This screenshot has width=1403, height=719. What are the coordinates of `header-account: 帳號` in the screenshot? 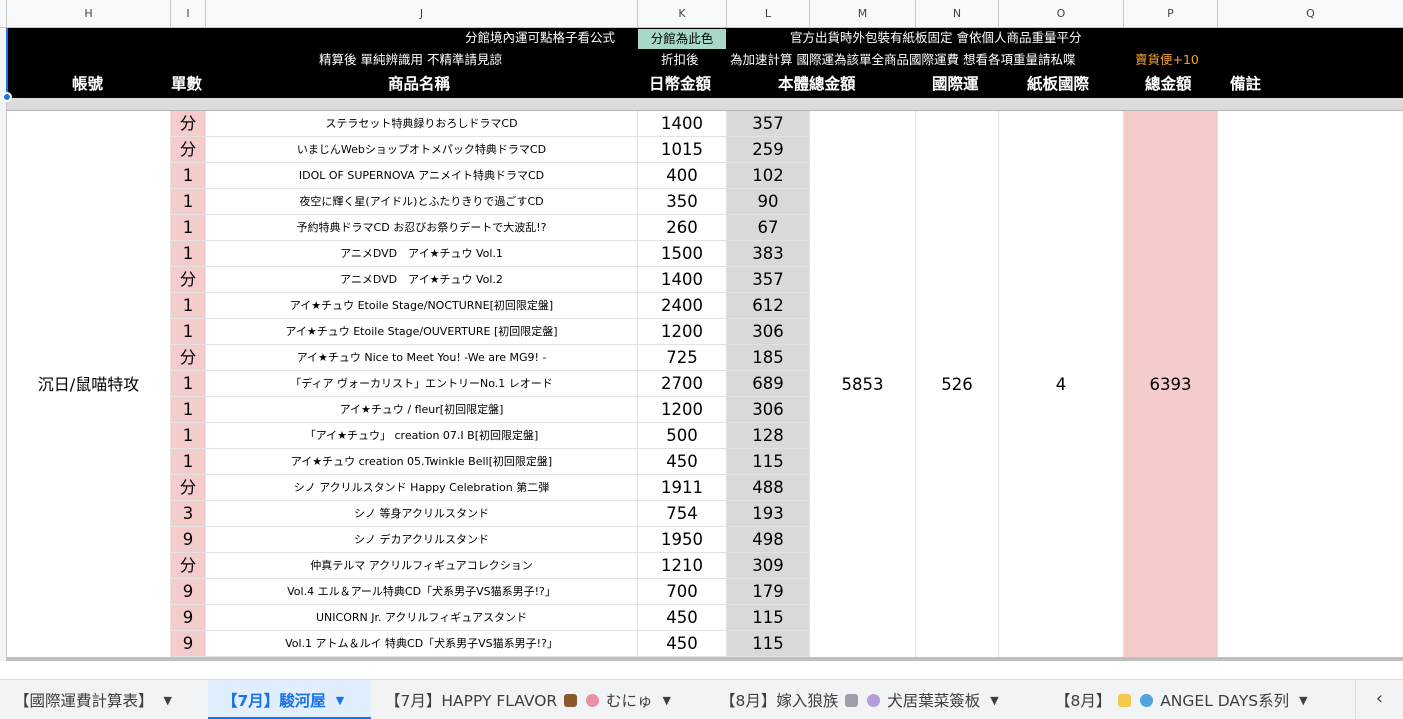 It's located at (87, 84).